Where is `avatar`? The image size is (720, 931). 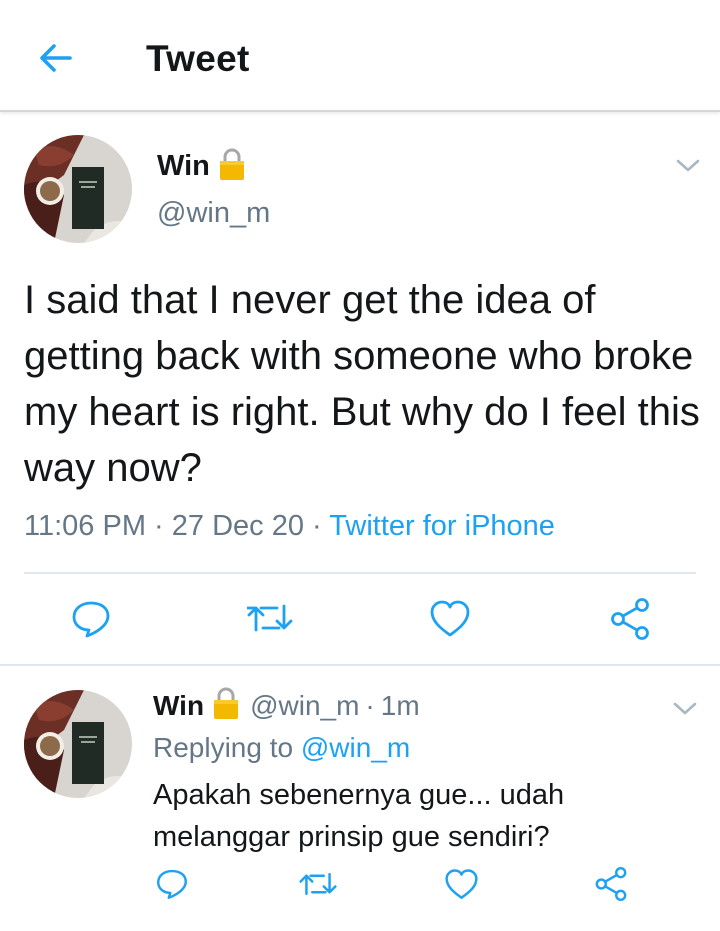
avatar is located at coordinates (78, 189).